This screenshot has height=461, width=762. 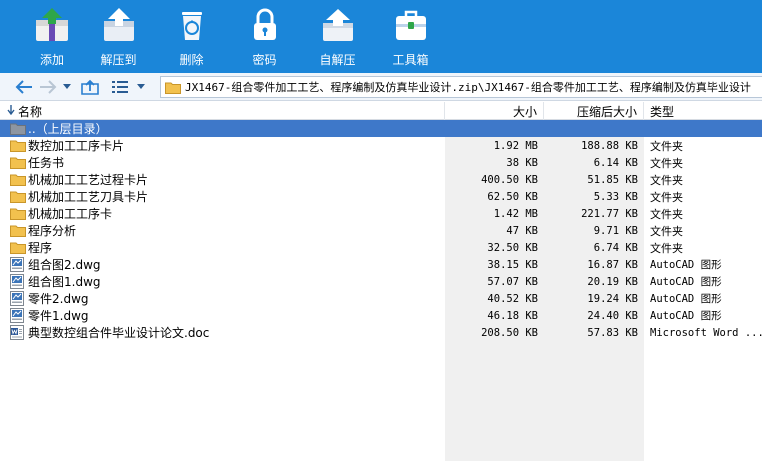 I want to click on row-name: 零件2.dwg, so click(x=58, y=299).